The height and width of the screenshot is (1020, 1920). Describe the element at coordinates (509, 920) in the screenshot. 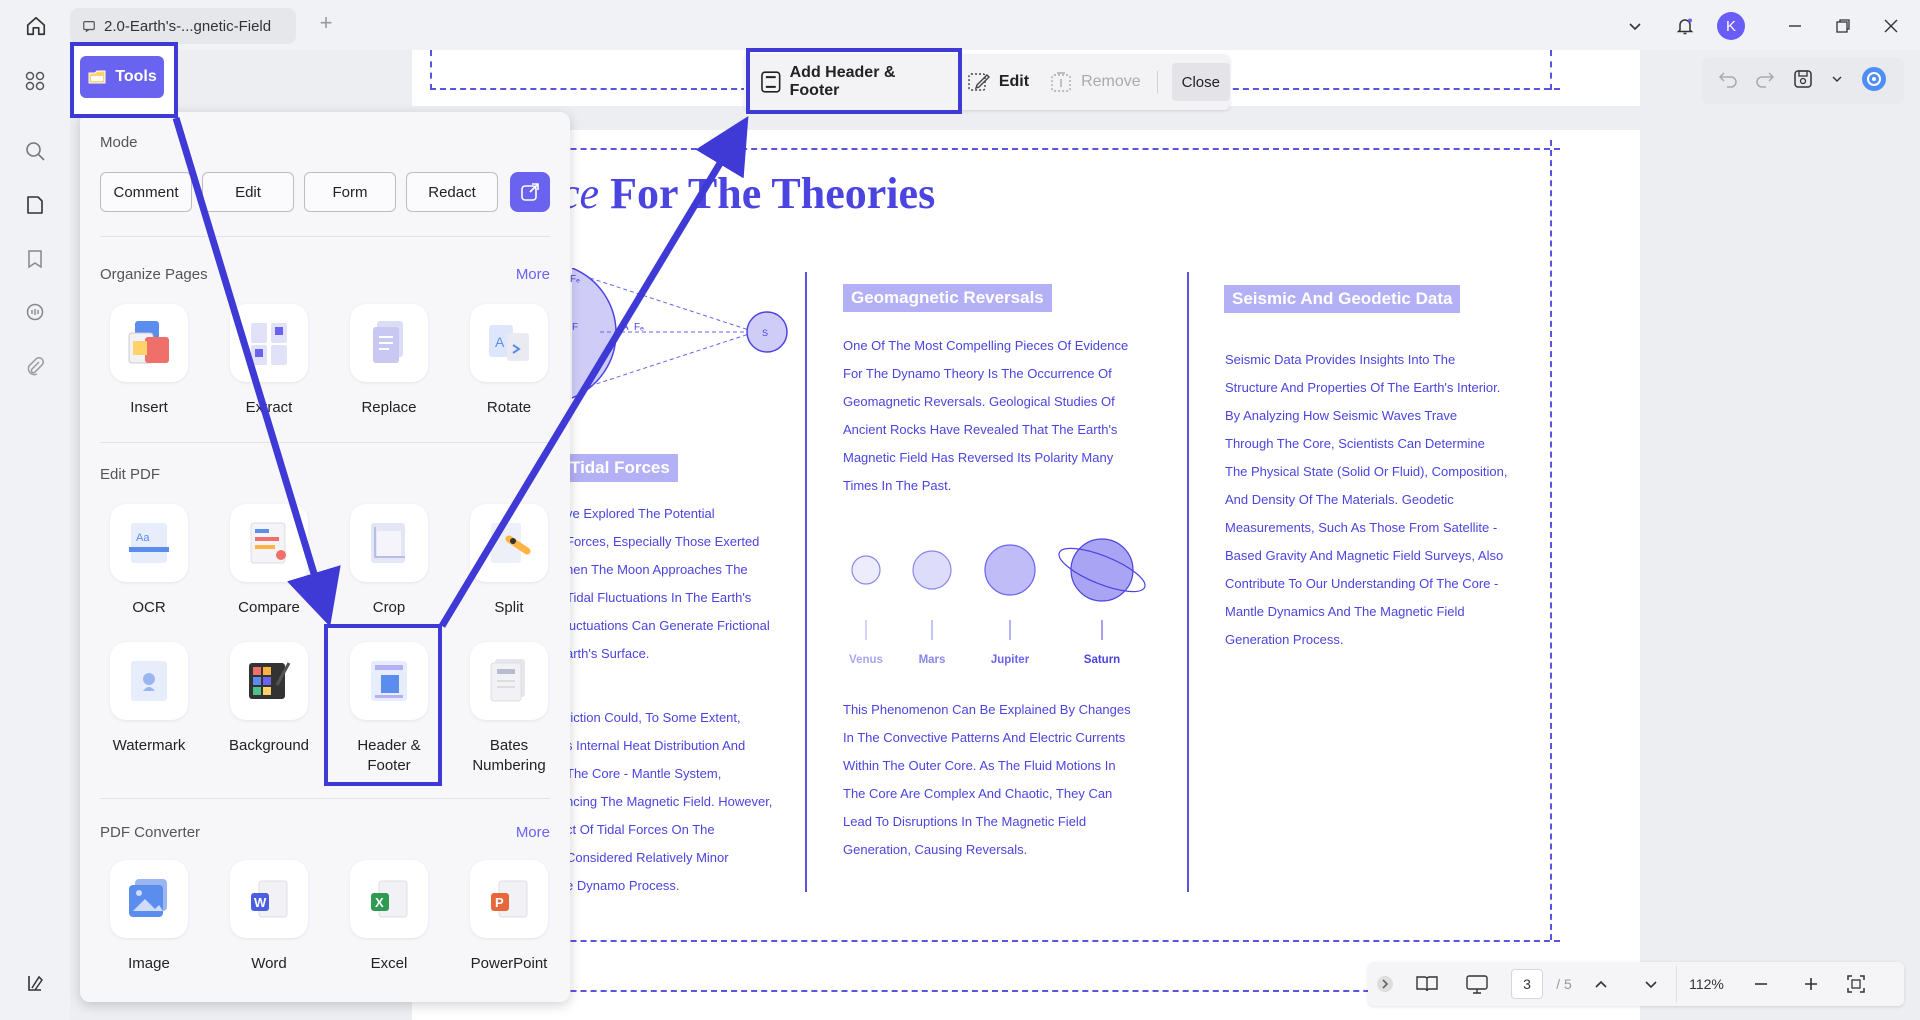

I see `tool-to-powerpoint: P PowerPoint` at that location.